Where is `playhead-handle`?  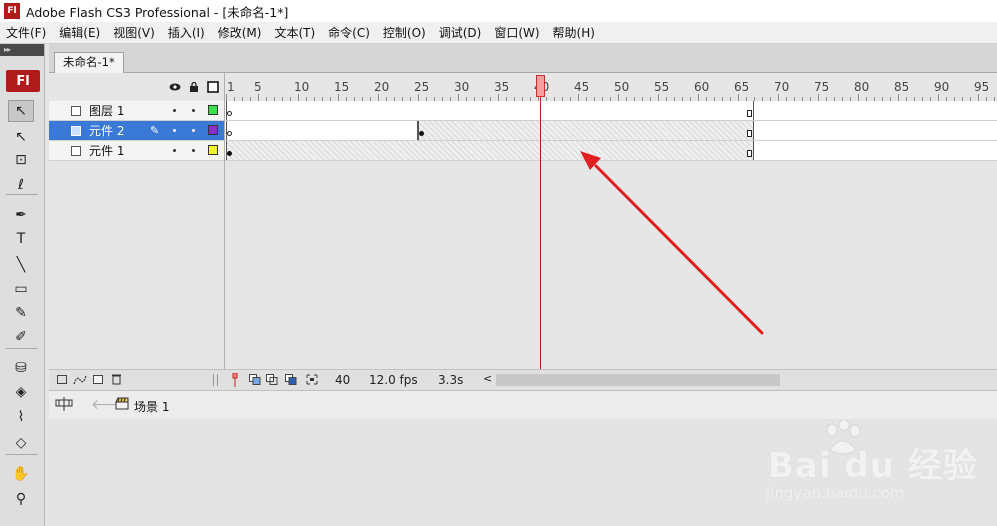 playhead-handle is located at coordinates (540, 86).